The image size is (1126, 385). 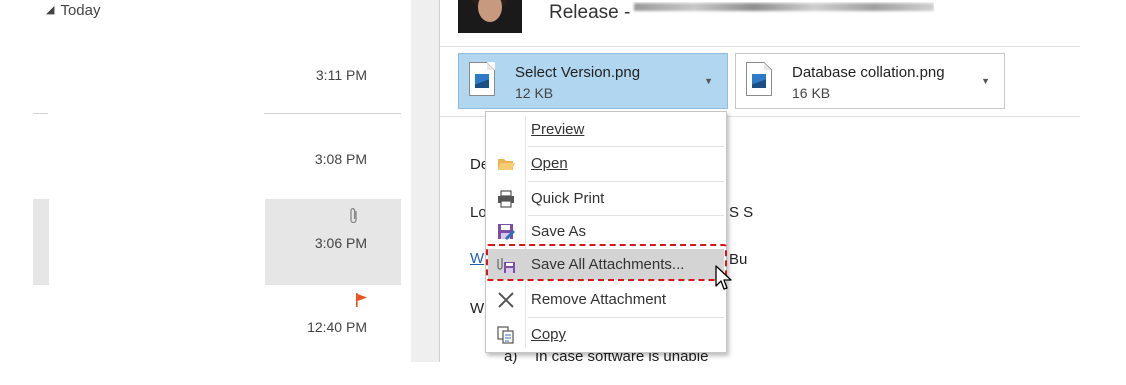 I want to click on menu-item-label: Open, so click(x=549, y=163).